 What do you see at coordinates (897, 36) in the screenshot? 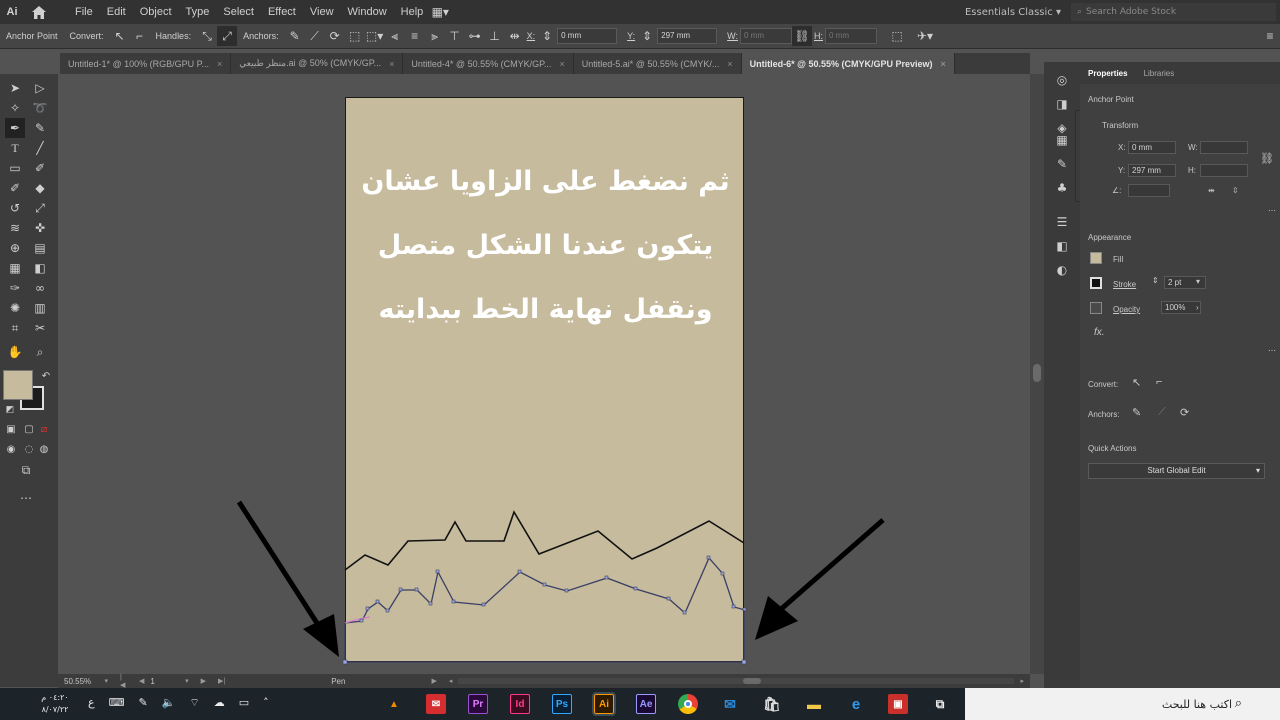
I see `transform-icon: ⬚` at bounding box center [897, 36].